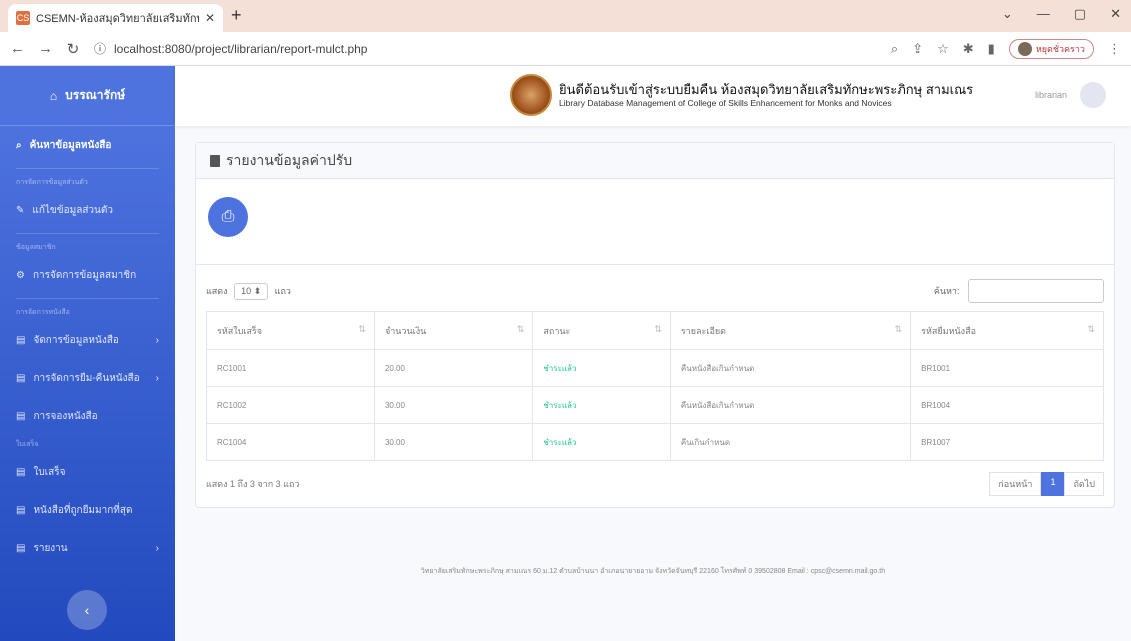 This screenshot has width=1131, height=641. What do you see at coordinates (87, 472) in the screenshot?
I see `sidebar-item-receipt: ▤ ใบเสร็จ` at bounding box center [87, 472].